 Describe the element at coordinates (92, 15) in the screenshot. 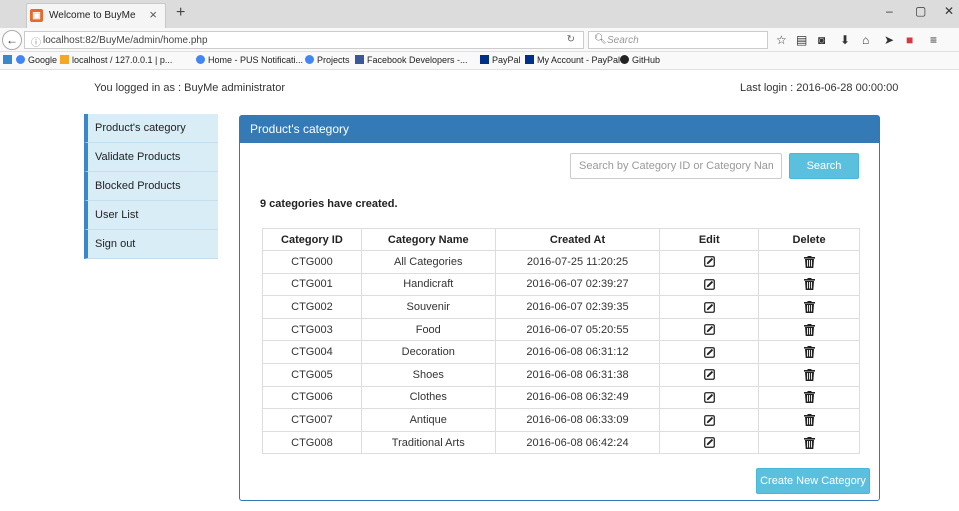

I see `tab-title: Welcome to BuyMe` at that location.